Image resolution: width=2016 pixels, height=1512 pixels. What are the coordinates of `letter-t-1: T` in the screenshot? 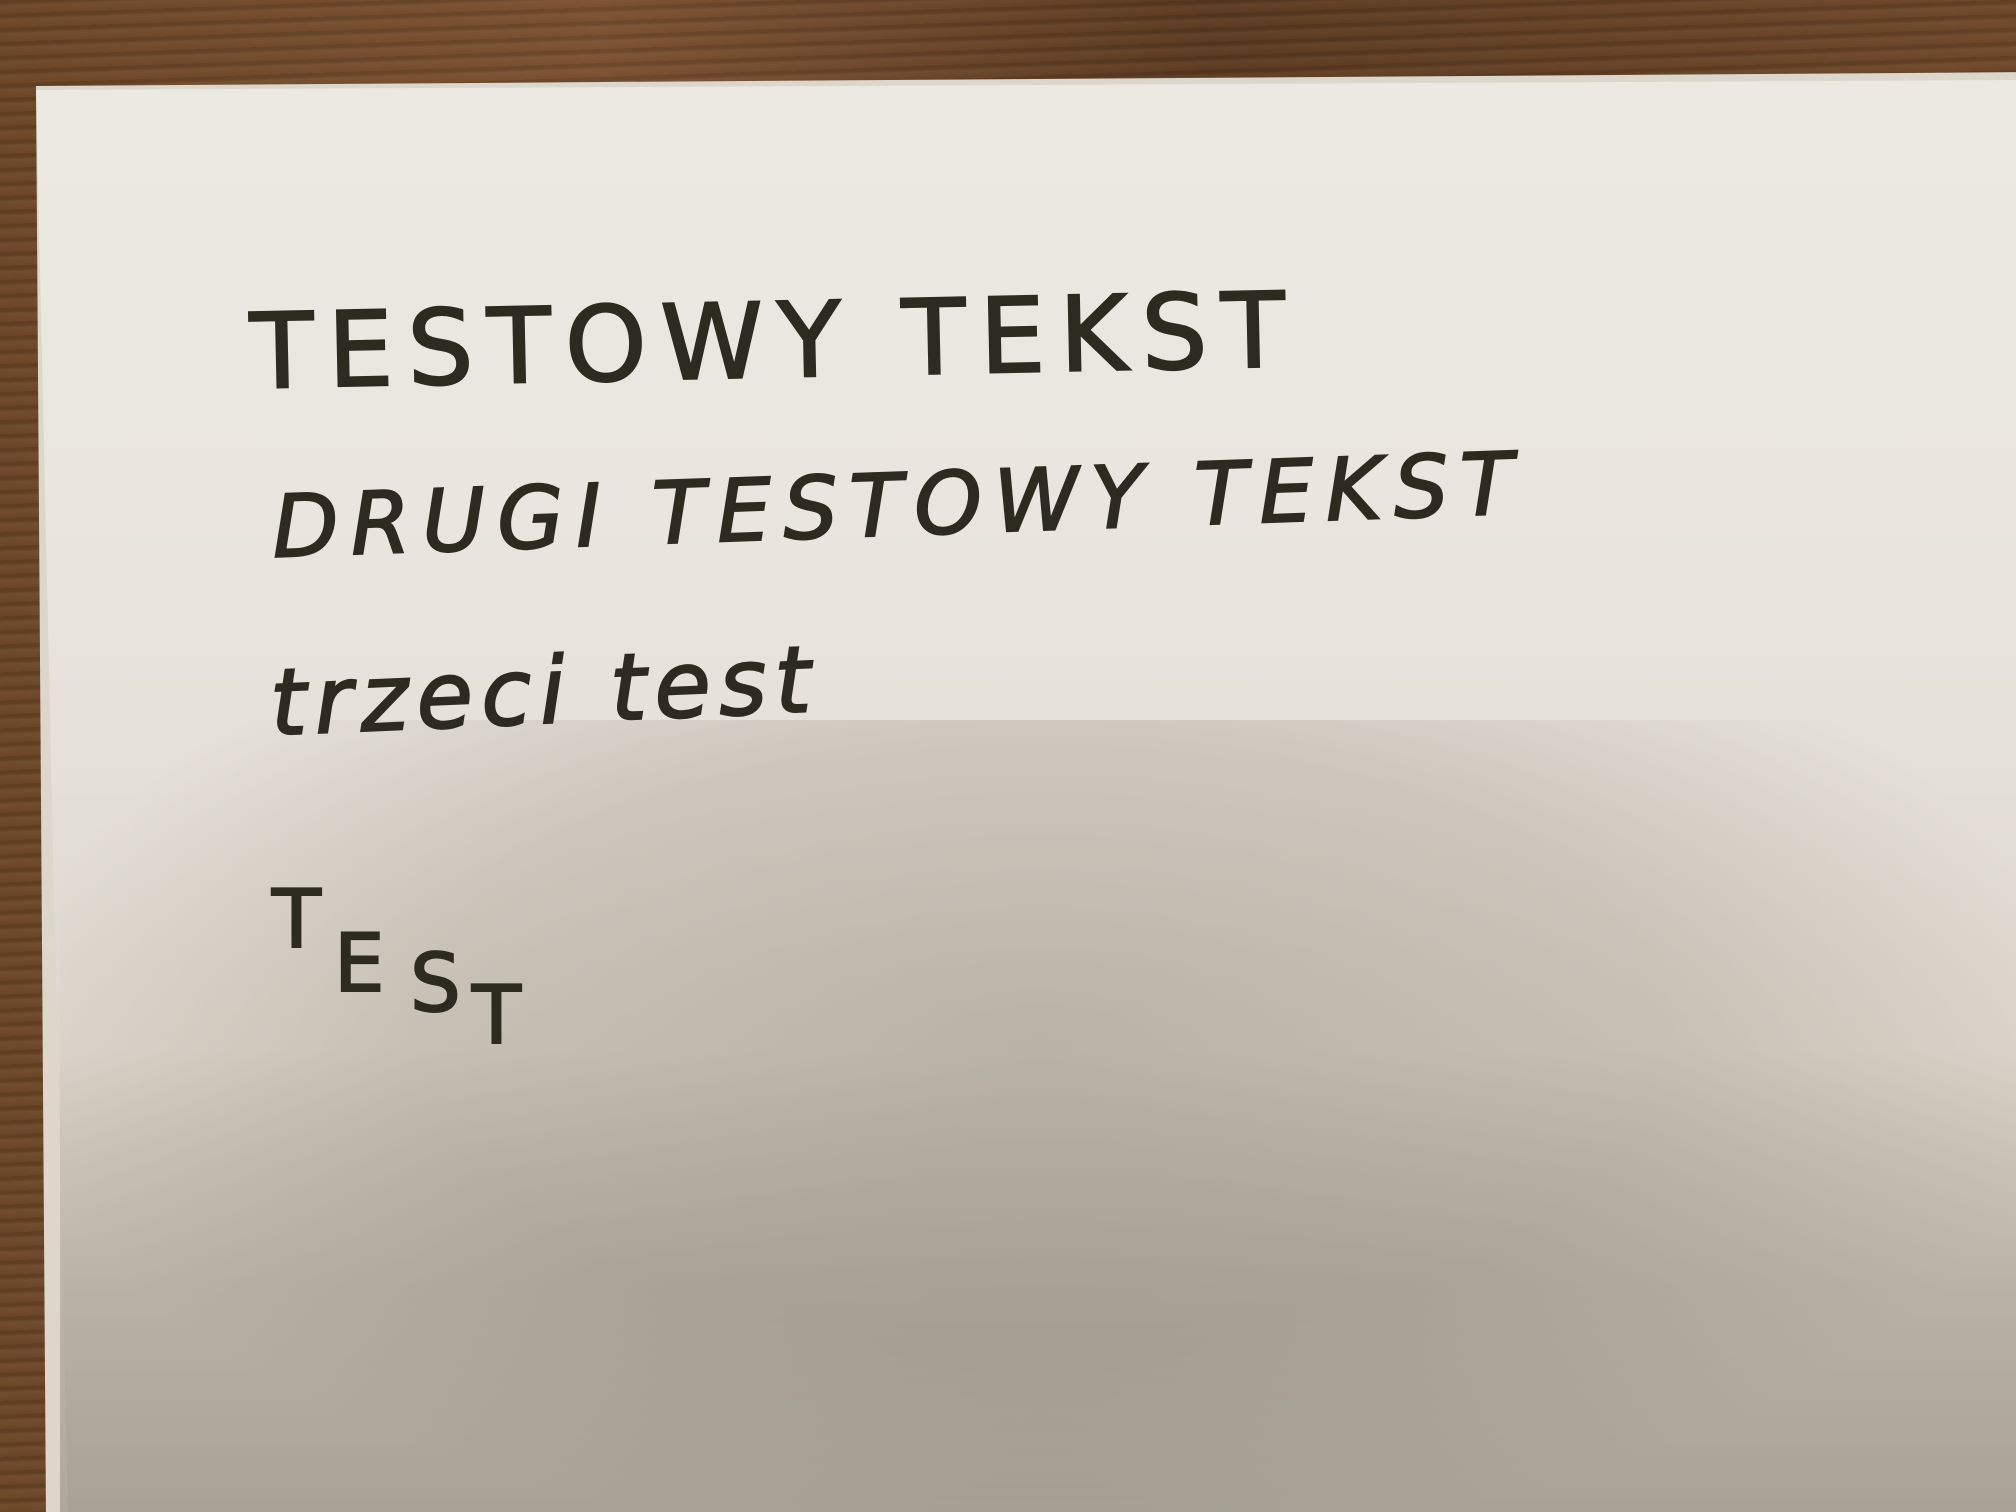 It's located at (296, 919).